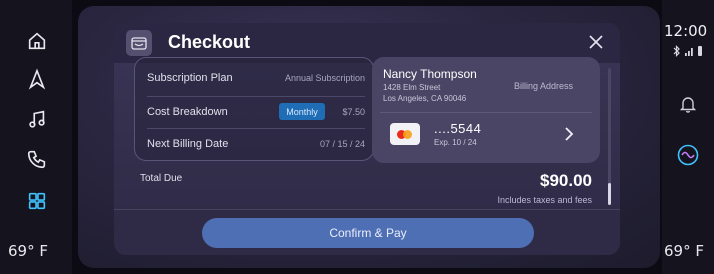 The width and height of the screenshot is (714, 274). What do you see at coordinates (425, 98) in the screenshot?
I see `billing-city: Los Angeles, CA 90046` at bounding box center [425, 98].